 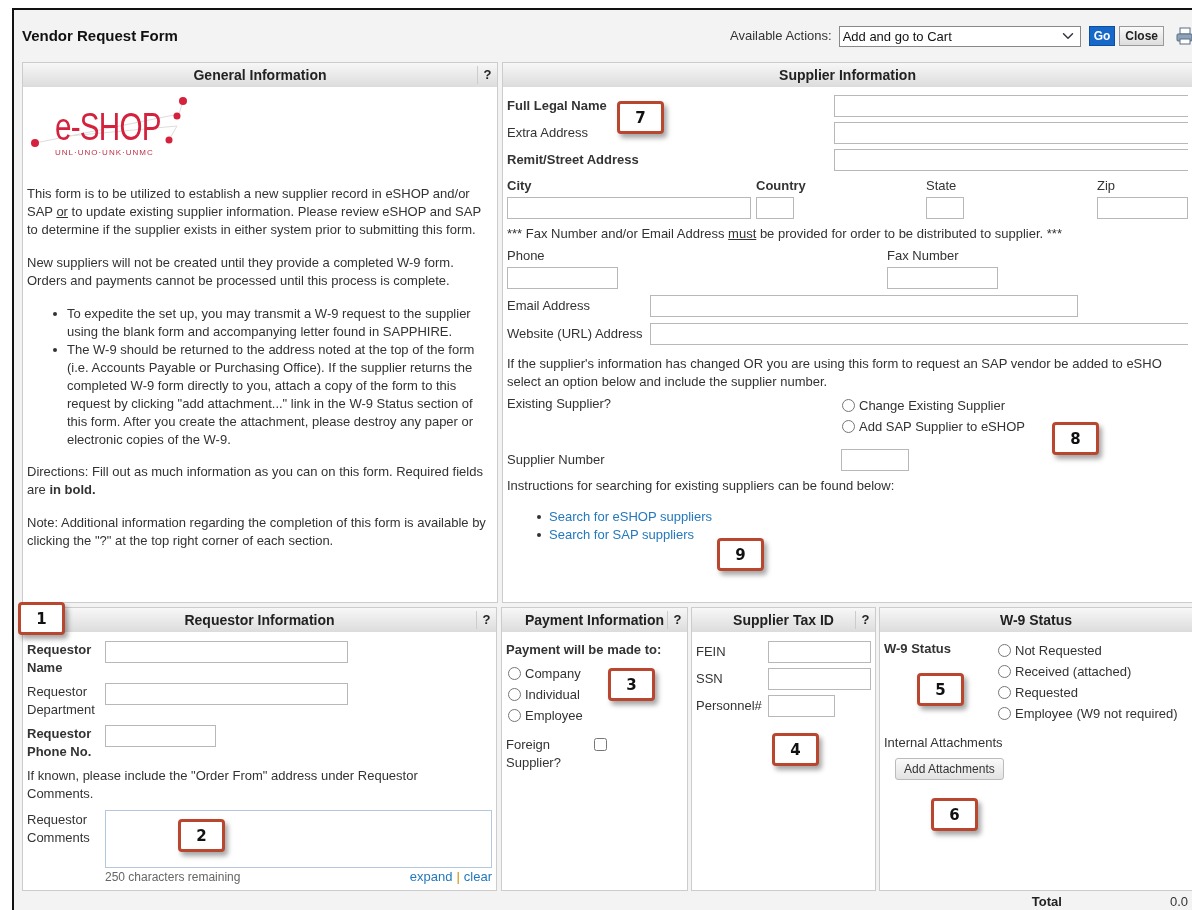 What do you see at coordinates (1096, 713) in the screenshot?
I see `option-label: Employee (W9 not required)` at bounding box center [1096, 713].